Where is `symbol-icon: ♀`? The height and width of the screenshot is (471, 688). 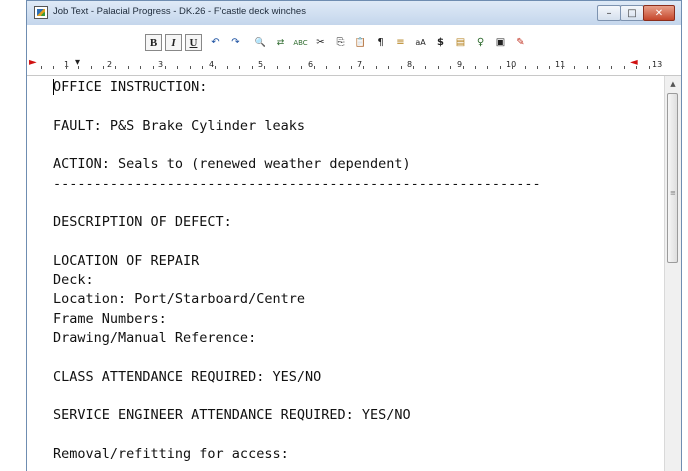
symbol-icon: ♀ is located at coordinates (480, 42).